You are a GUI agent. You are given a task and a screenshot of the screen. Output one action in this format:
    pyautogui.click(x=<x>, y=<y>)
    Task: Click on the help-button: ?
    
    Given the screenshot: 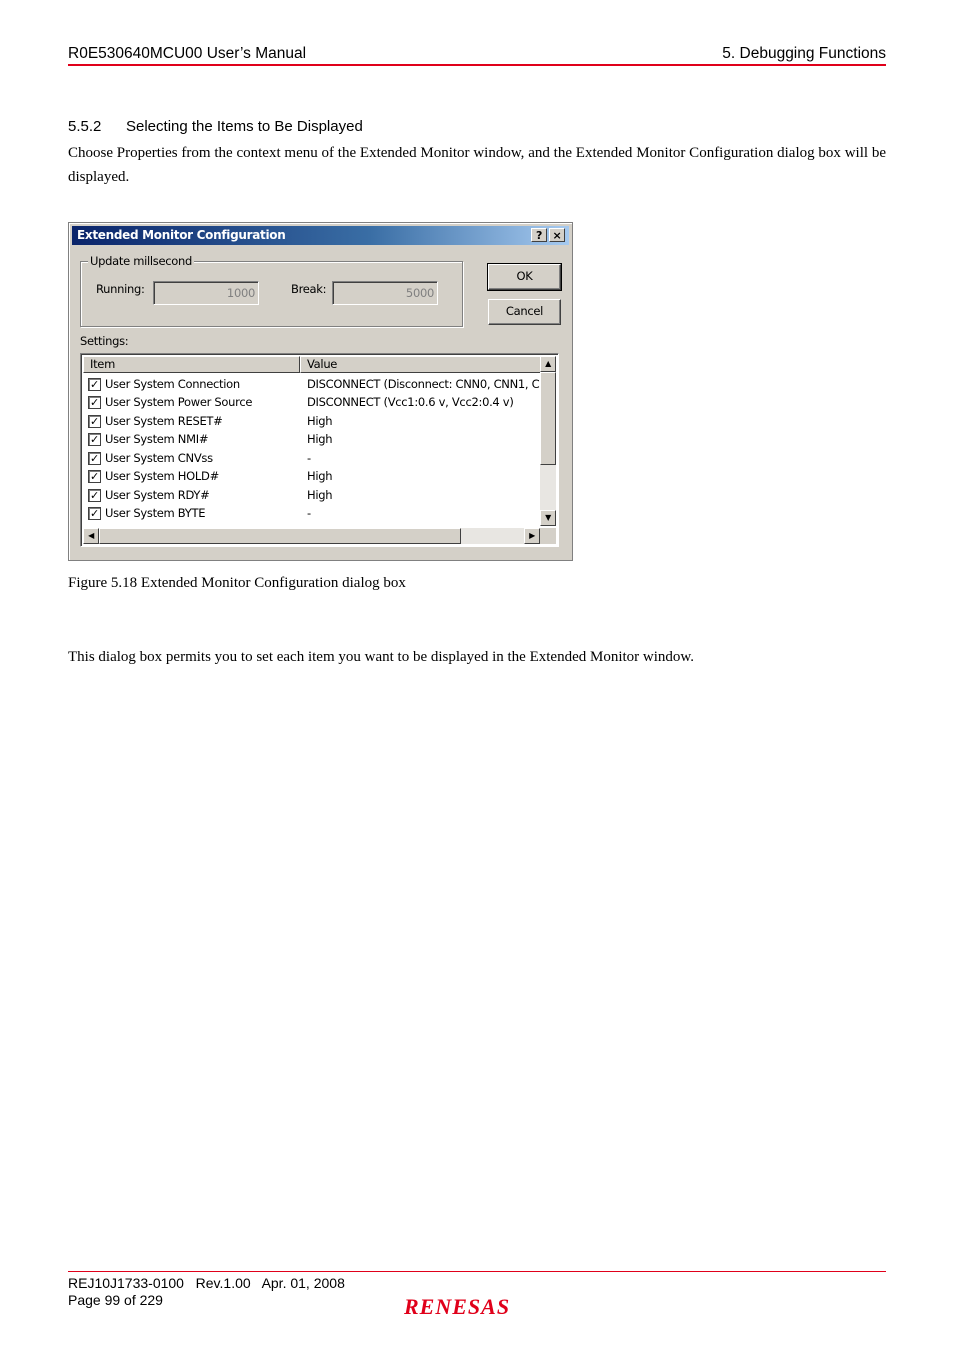 What is the action you would take?
    pyautogui.click(x=539, y=235)
    